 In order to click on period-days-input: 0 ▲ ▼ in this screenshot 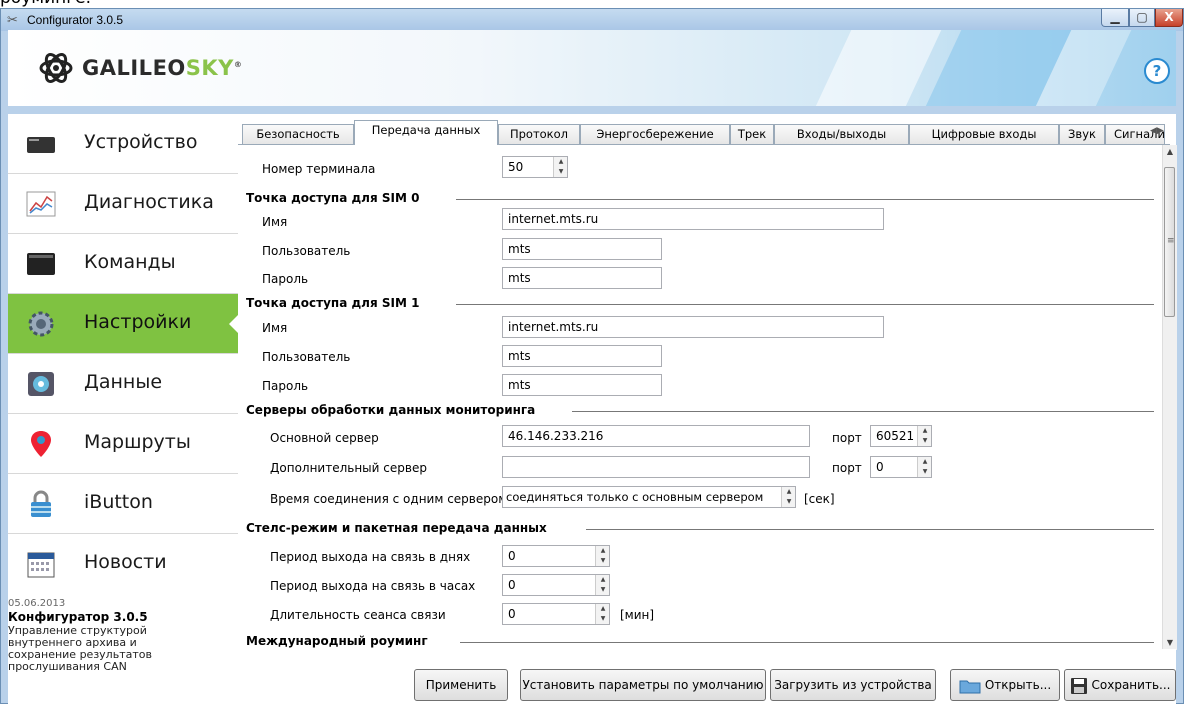, I will do `click(556, 556)`.